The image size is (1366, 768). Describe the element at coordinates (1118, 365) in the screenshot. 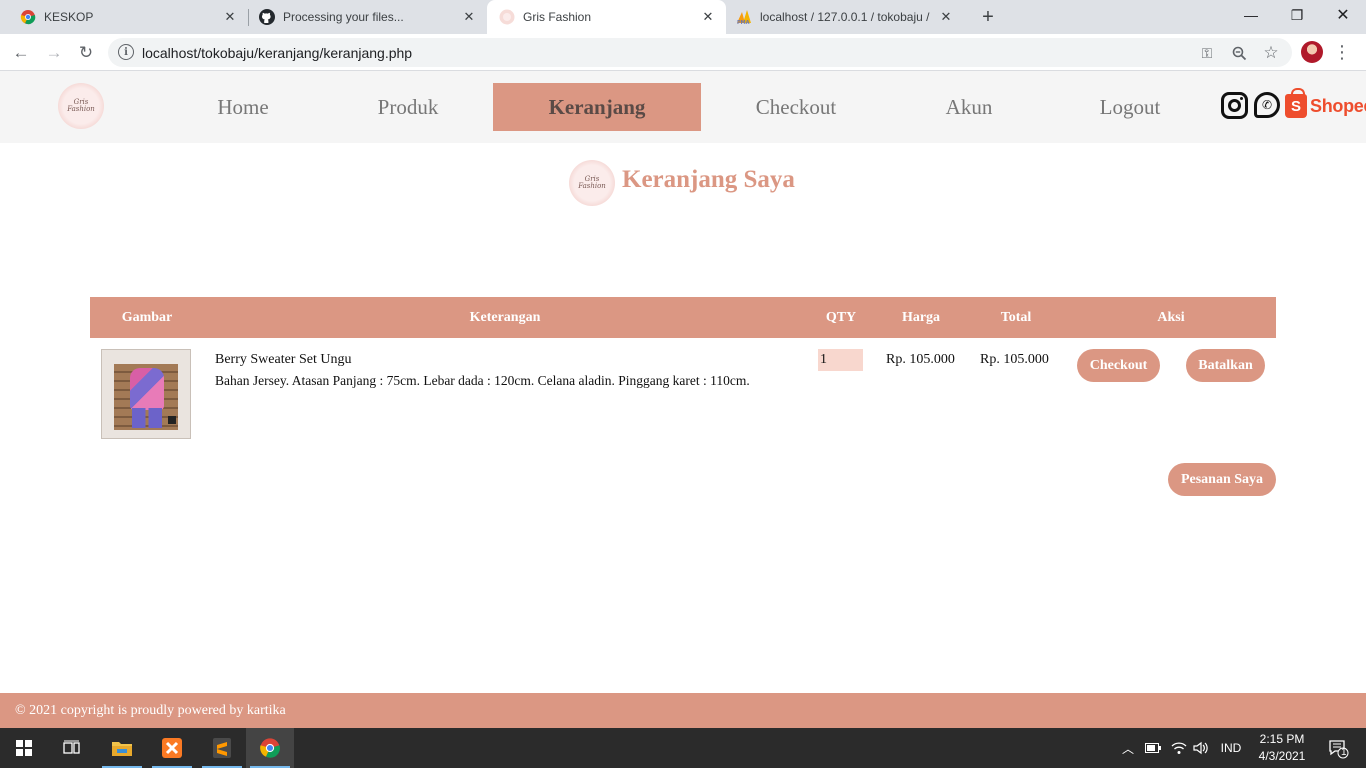

I see `checkout-button: Checkout` at that location.